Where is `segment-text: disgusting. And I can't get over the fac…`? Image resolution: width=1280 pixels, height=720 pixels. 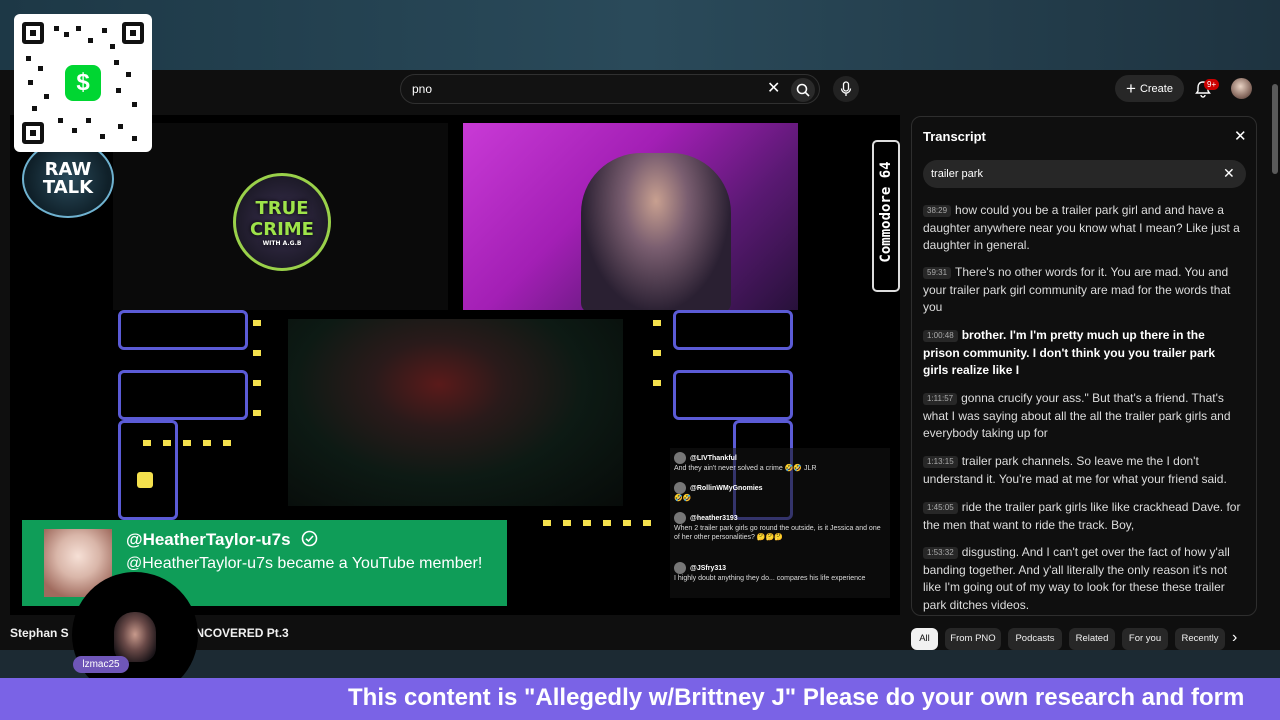
segment-text: disgusting. And I can't get over the fac… is located at coordinates (1076, 578).